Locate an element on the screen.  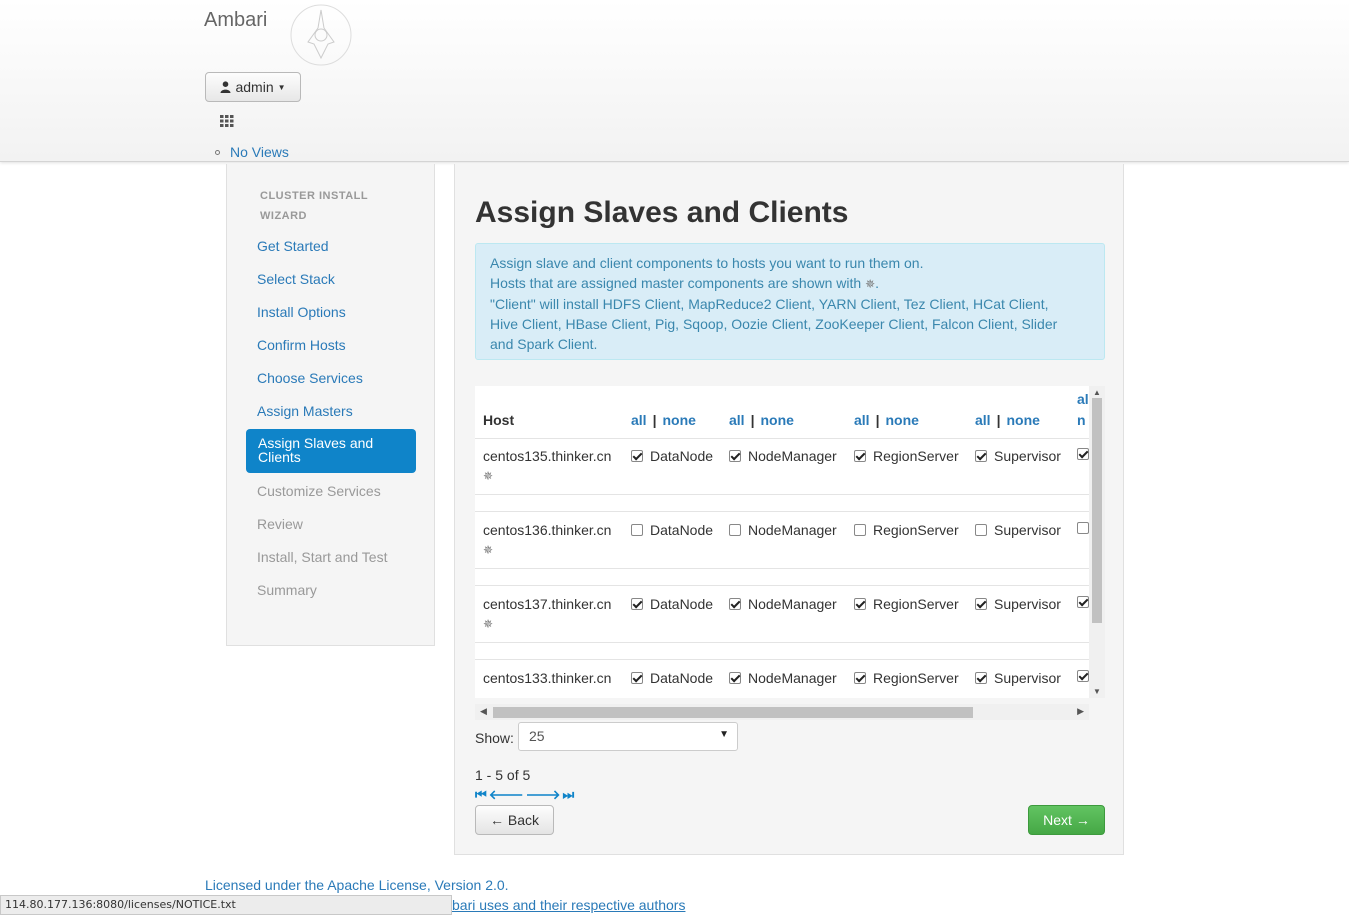
scroll-down-icon: ▼ is located at coordinates (1097, 691).